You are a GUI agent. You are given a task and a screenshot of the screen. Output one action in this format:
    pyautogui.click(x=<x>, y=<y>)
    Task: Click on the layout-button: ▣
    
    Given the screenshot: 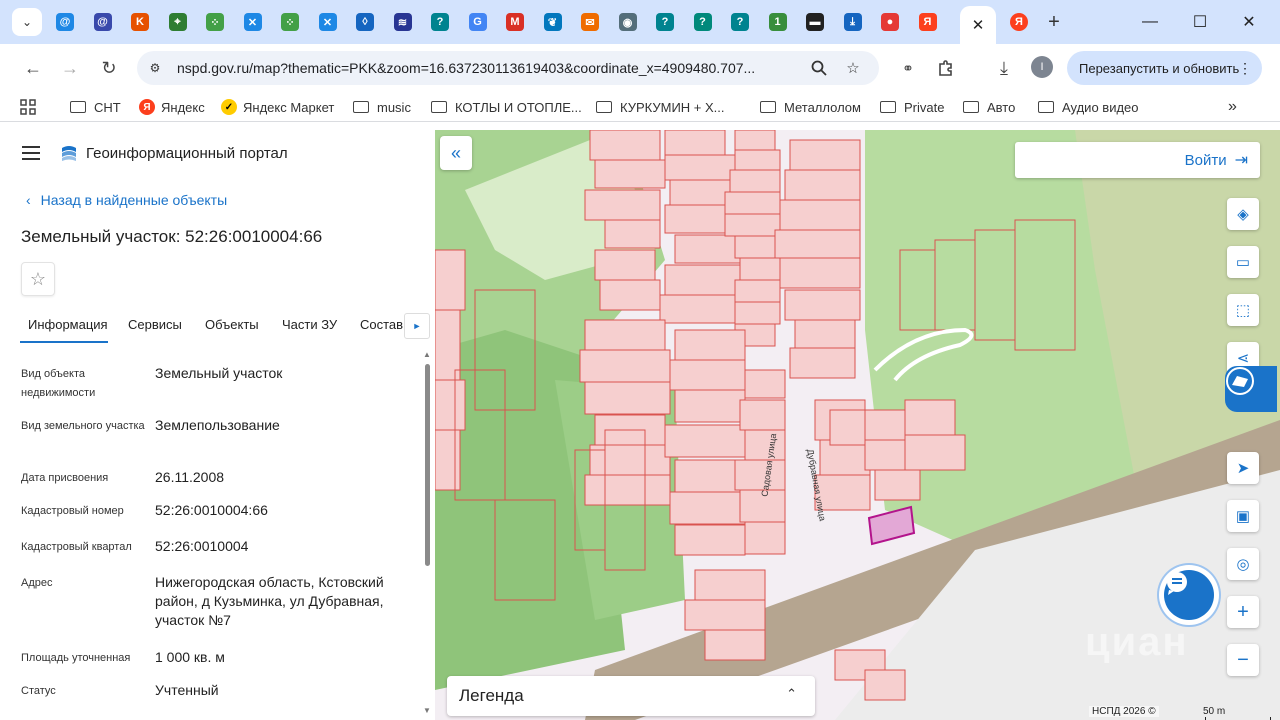 What is the action you would take?
    pyautogui.click(x=1243, y=516)
    